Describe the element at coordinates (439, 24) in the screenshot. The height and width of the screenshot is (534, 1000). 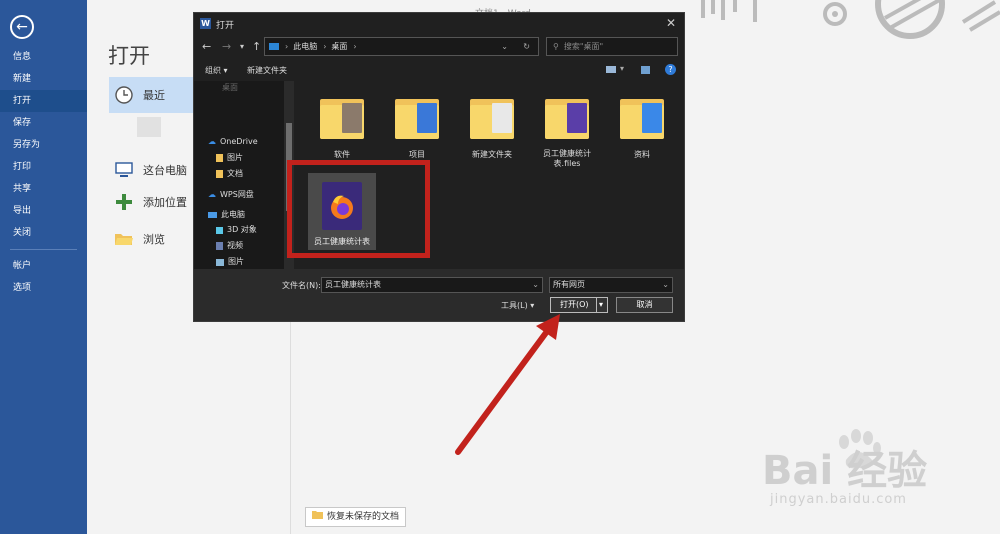
I see `dialog-titlebar: W 打开 ✕` at that location.